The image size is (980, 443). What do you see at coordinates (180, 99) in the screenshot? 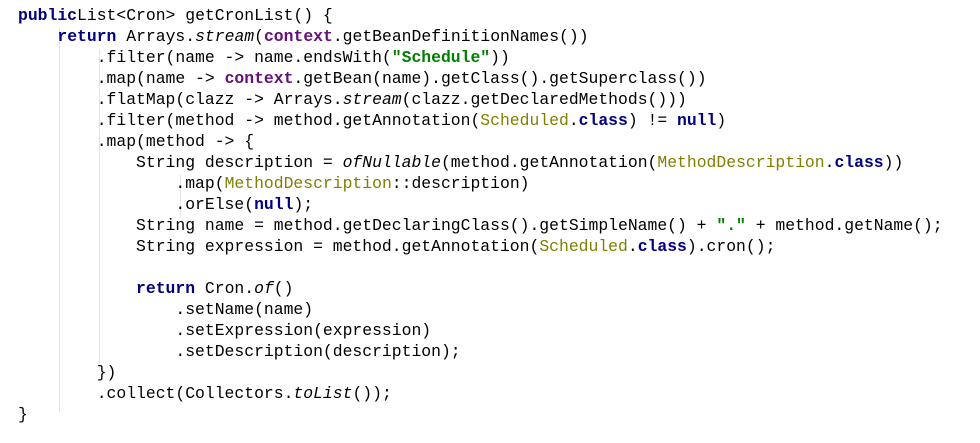
I see `code-text: .flatMap(clazz -> Arrays.` at bounding box center [180, 99].